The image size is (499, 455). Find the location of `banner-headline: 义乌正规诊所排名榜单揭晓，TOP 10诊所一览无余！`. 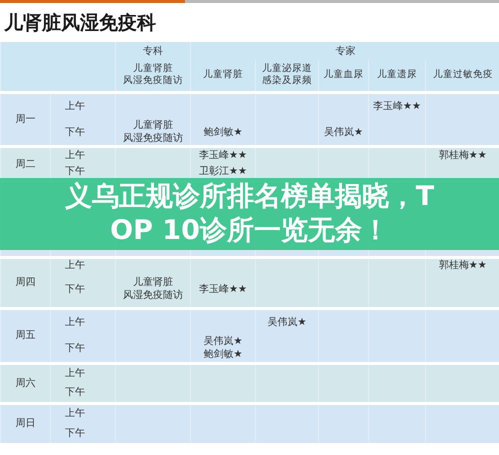

banner-headline: 义乌正规诊所排名榜单揭晓，TOP 10诊所一览无余！ is located at coordinates (250, 214).